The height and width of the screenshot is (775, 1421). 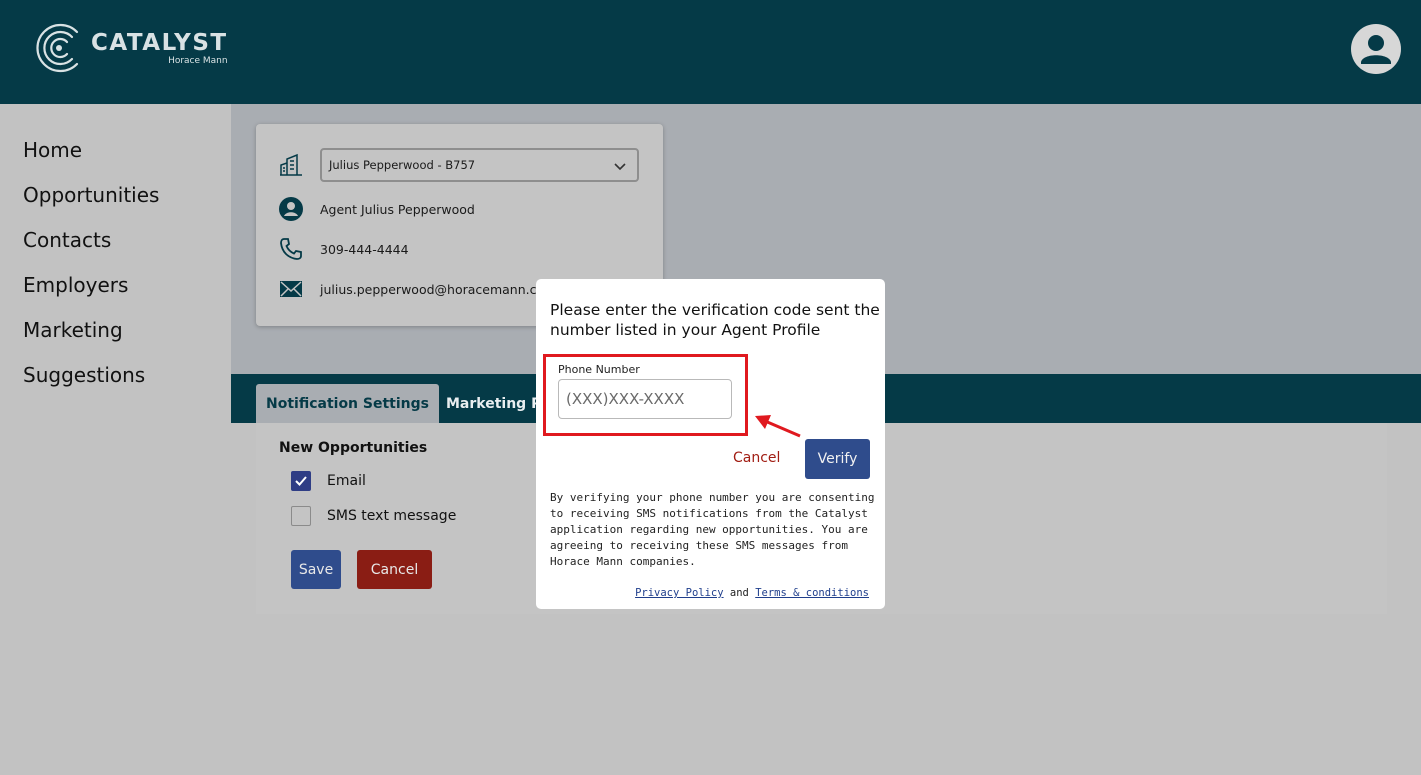 I want to click on phone-number-input, so click(x=645, y=399).